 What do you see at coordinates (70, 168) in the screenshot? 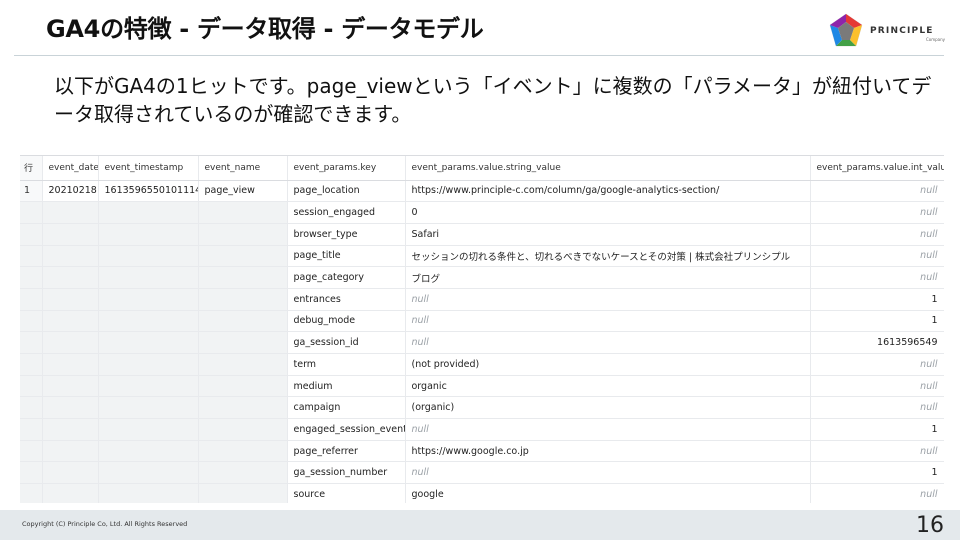
I see `header-event-date: event_date` at bounding box center [70, 168].